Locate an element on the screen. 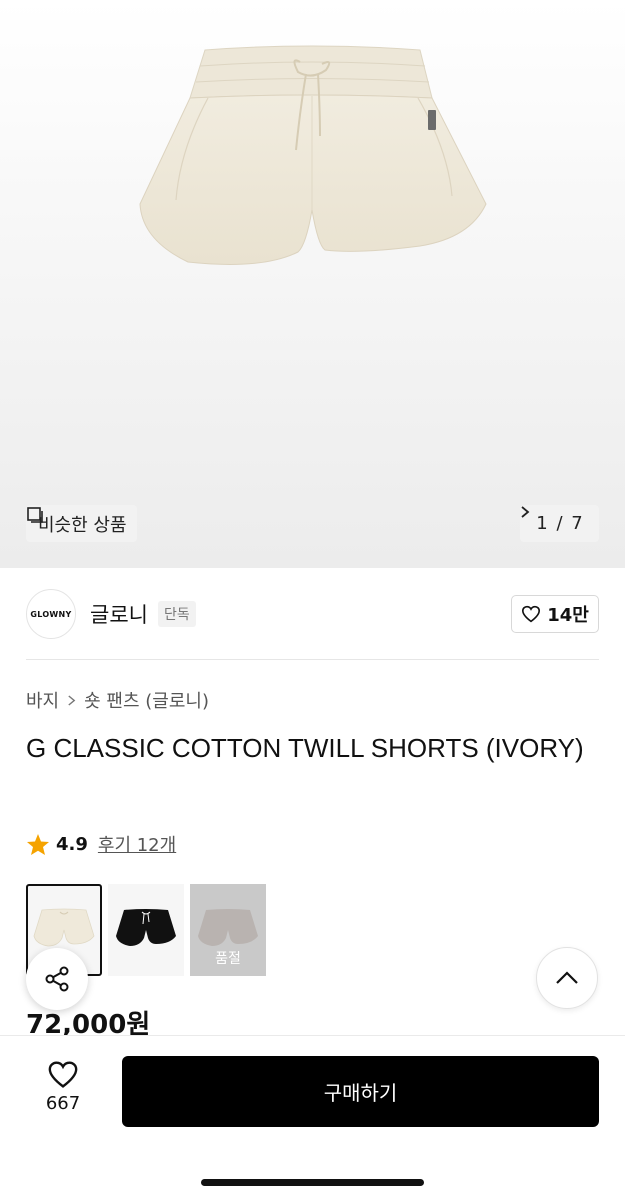 The image size is (625, 1200). breadcrumb: 바지 숏 팬츠 (글로니) is located at coordinates (117, 700).